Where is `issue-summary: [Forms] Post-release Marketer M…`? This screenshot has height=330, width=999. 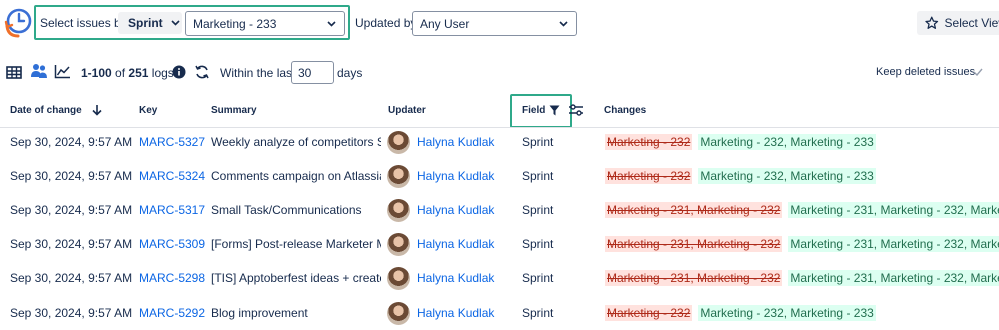
issue-summary: [Forms] Post-release Marketer M… is located at coordinates (296, 244).